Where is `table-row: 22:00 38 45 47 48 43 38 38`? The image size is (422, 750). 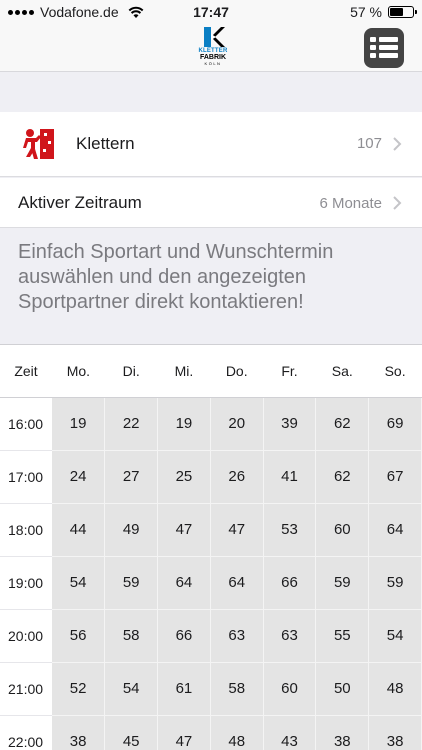 table-row: 22:00 38 45 47 48 43 38 38 is located at coordinates (211, 732).